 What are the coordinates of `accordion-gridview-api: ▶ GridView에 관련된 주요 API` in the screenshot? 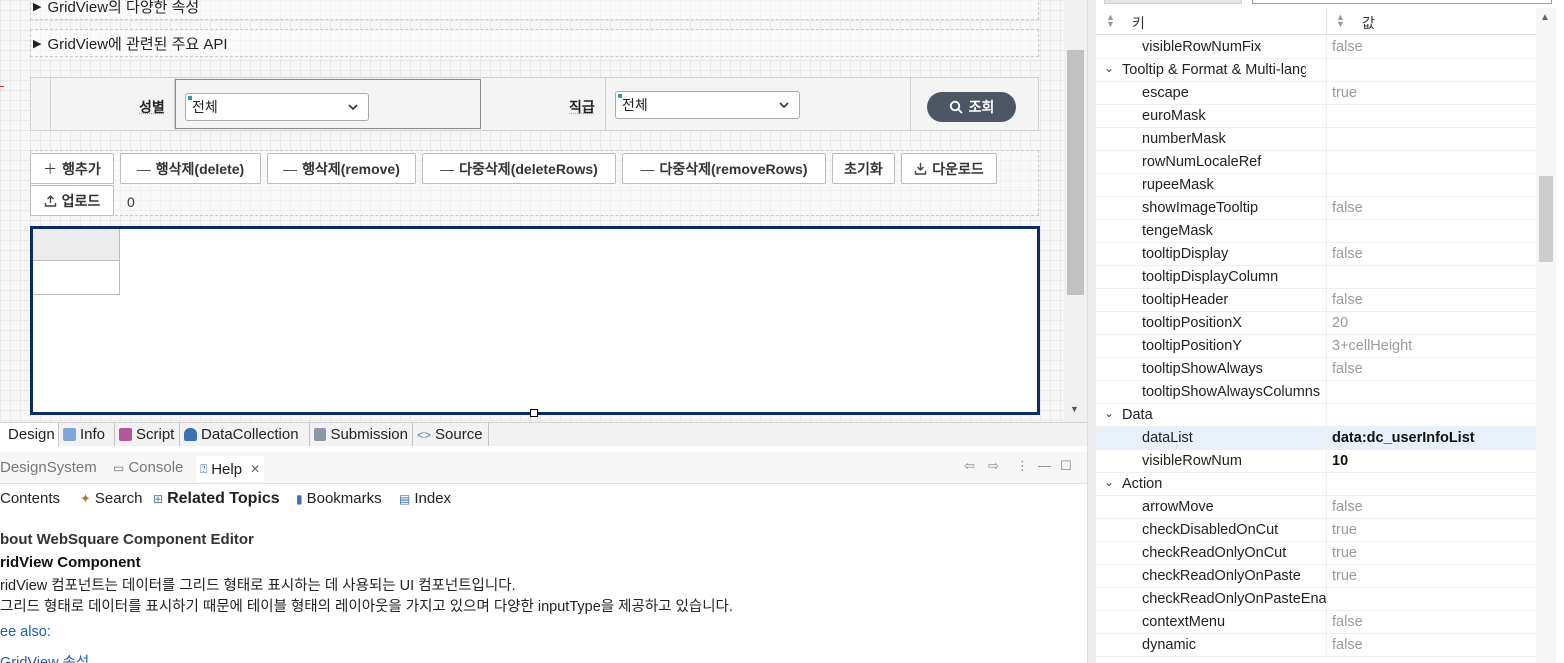 It's located at (534, 43).